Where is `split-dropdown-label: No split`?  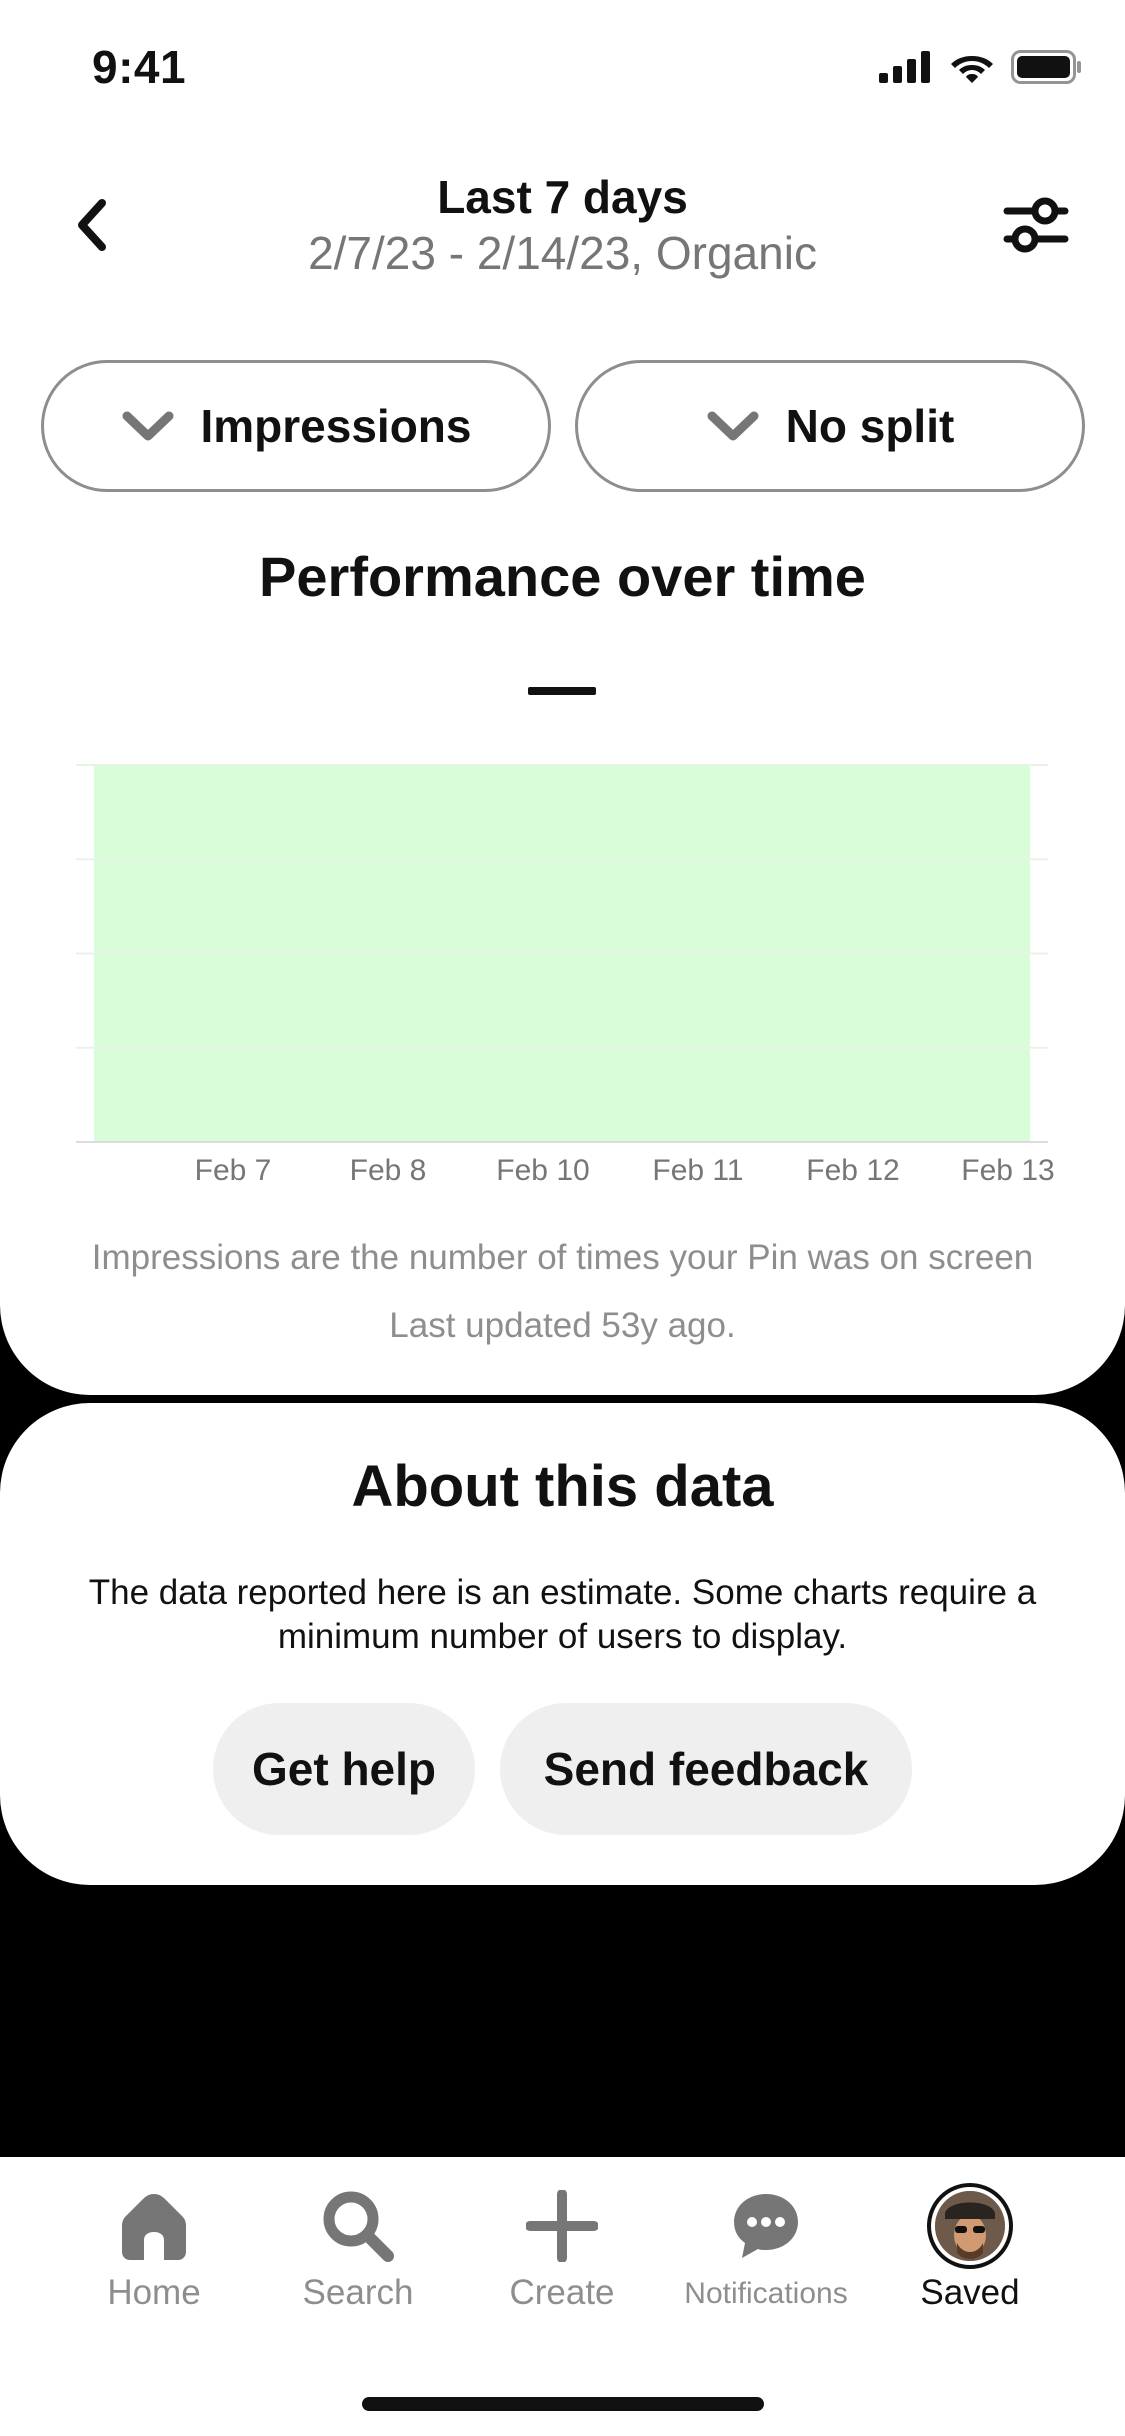
split-dropdown-label: No split is located at coordinates (870, 426).